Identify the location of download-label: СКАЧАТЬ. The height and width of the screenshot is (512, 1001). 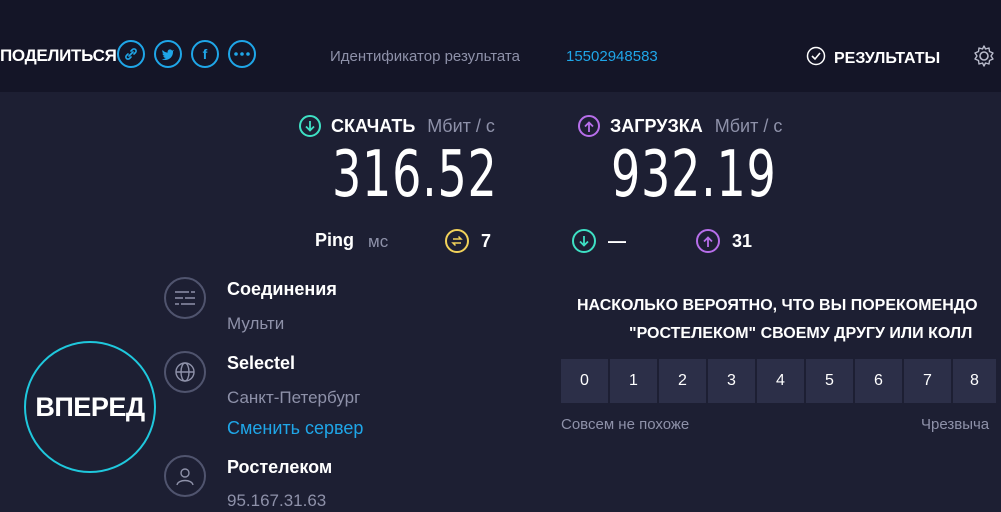
(373, 125).